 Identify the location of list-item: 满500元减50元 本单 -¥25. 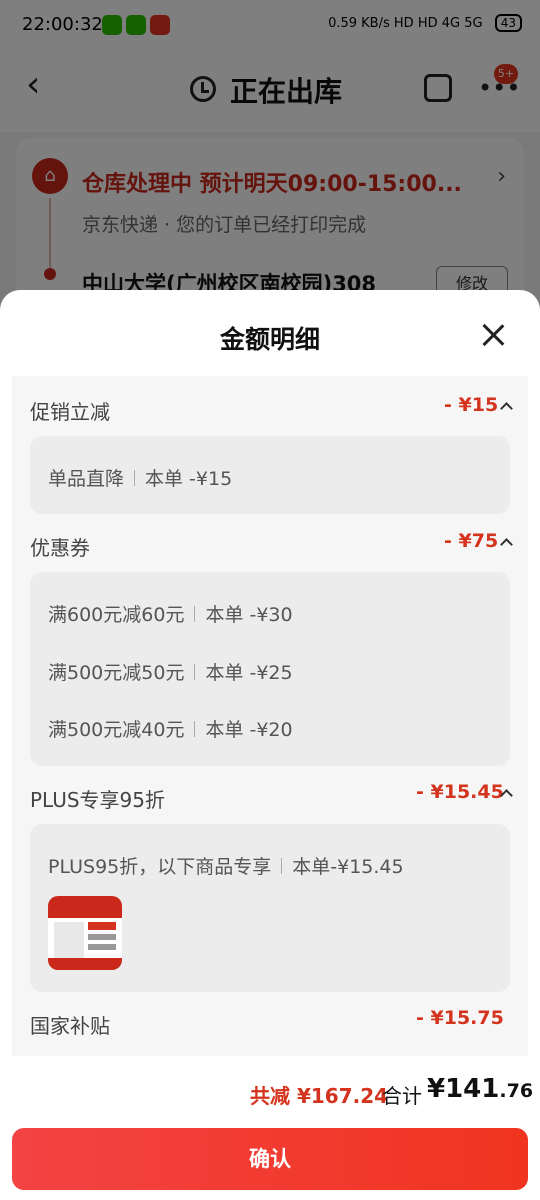
(170, 671).